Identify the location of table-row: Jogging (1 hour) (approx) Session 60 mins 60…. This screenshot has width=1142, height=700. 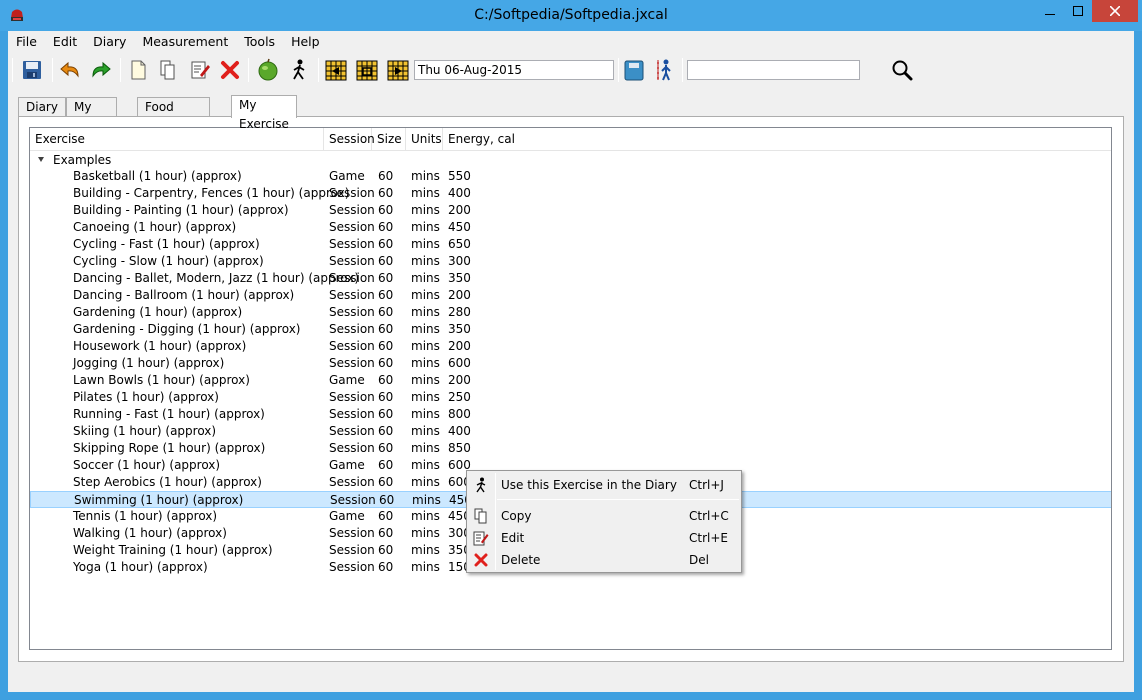
(570, 363).